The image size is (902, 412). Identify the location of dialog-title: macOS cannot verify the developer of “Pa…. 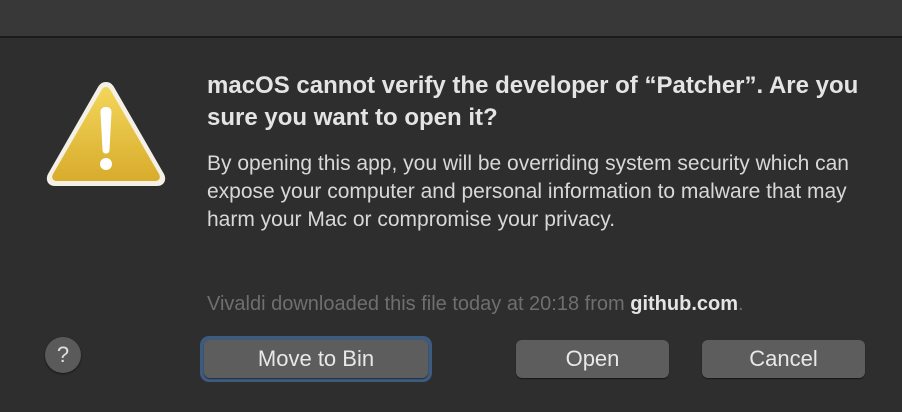
(533, 101).